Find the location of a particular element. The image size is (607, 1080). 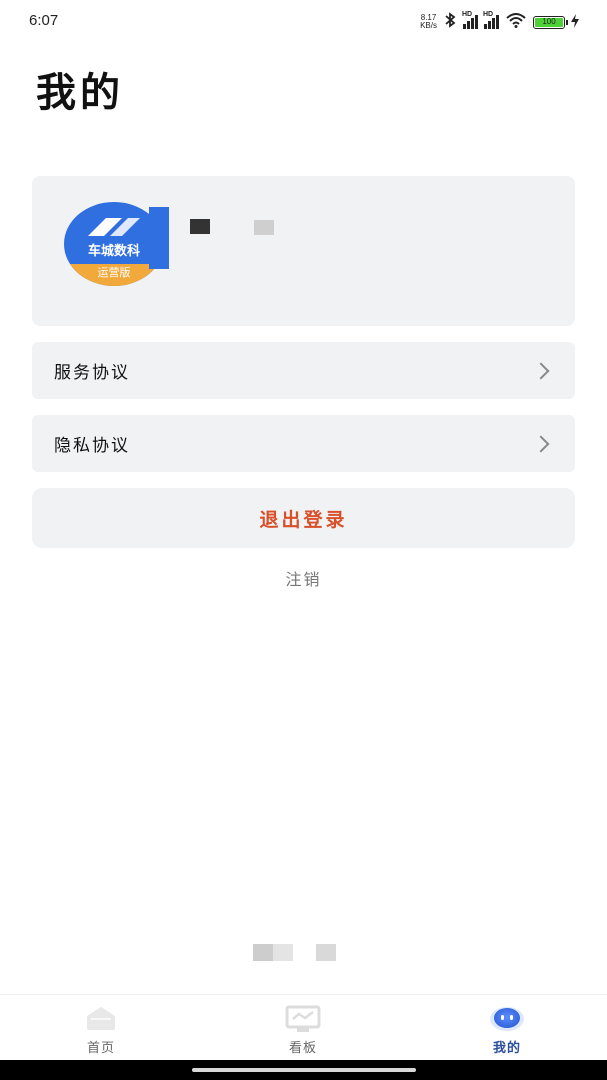

tab-bar: 首页 看板 我的 is located at coordinates (303, 1027).